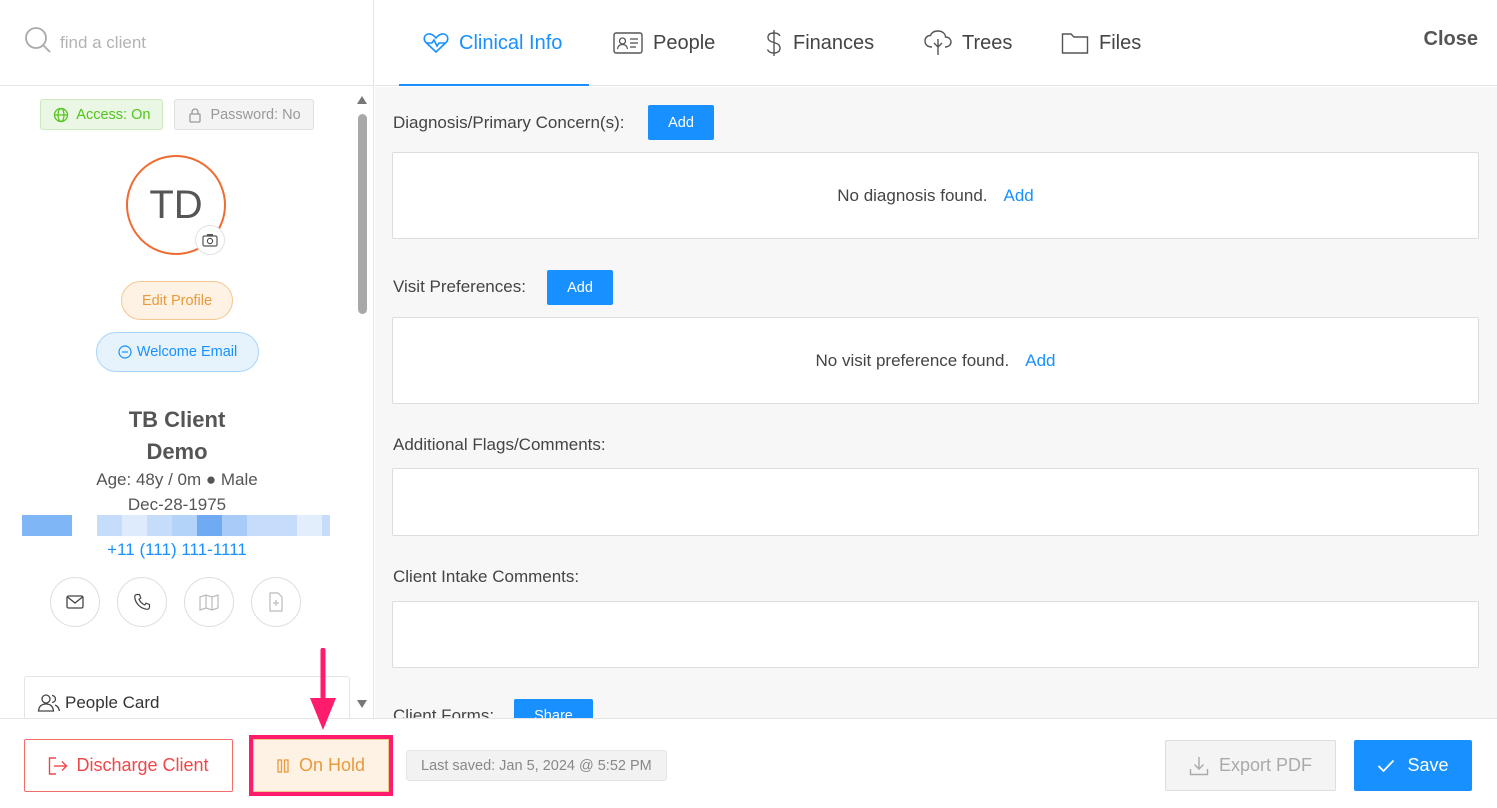 The image size is (1497, 808). I want to click on diagnosis-box: No diagnosis found. Add, so click(935, 195).